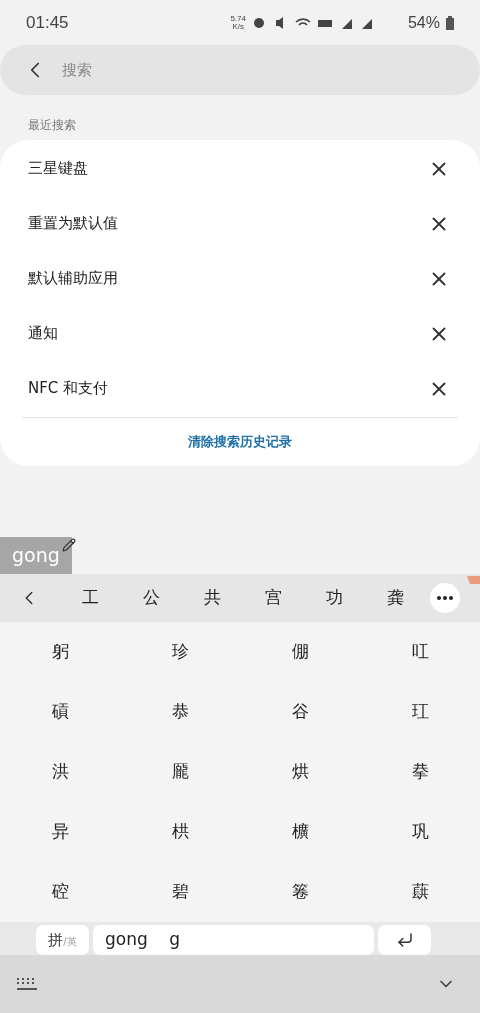 The width and height of the screenshot is (480, 1013). What do you see at coordinates (90, 598) in the screenshot?
I see `candidate-word: 工` at bounding box center [90, 598].